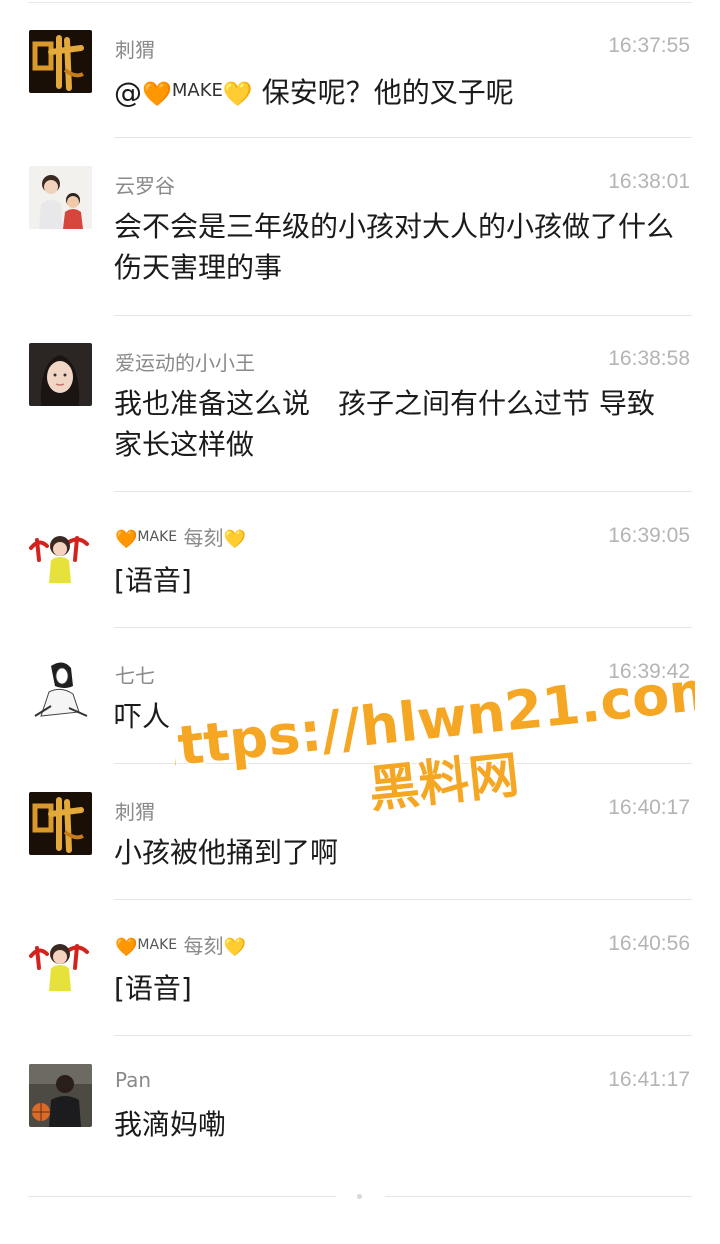 Image resolution: width=720 pixels, height=1244 pixels. Describe the element at coordinates (399, 1124) in the screenshot. I see `message-text: 我滴妈嘞` at that location.